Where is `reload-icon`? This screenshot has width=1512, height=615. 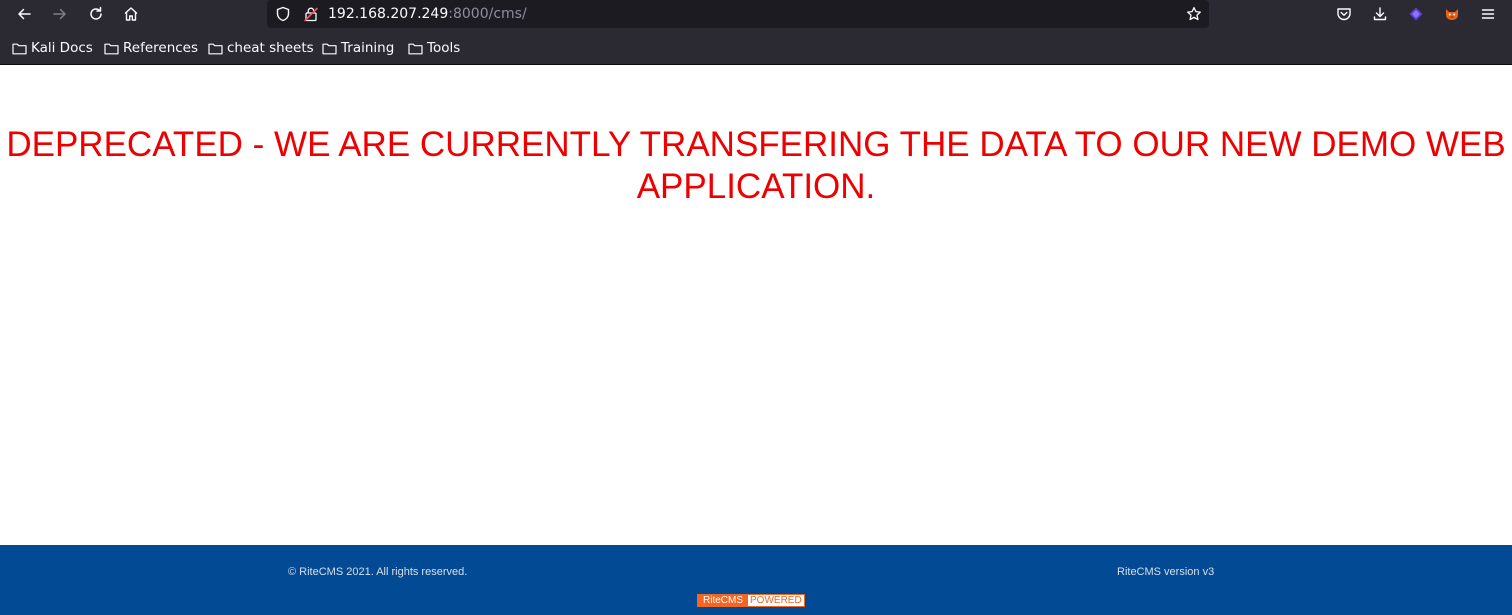
reload-icon is located at coordinates (96, 13).